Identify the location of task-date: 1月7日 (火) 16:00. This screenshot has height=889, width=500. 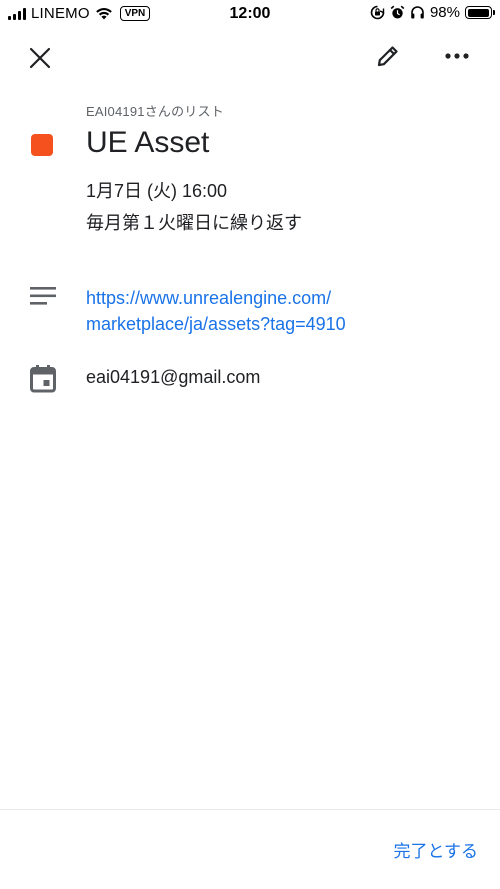
(157, 191).